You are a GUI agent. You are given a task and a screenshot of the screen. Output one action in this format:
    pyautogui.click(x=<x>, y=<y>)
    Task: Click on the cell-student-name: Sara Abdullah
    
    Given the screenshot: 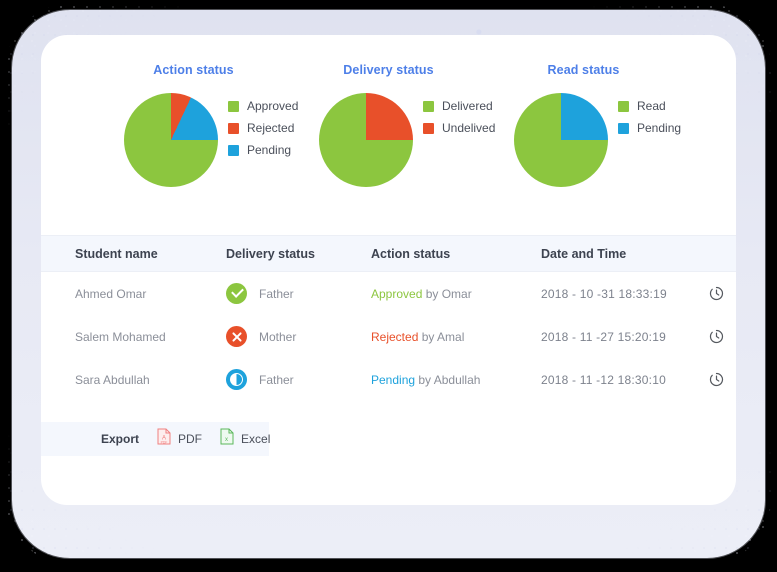 What is the action you would take?
    pyautogui.click(x=112, y=379)
    